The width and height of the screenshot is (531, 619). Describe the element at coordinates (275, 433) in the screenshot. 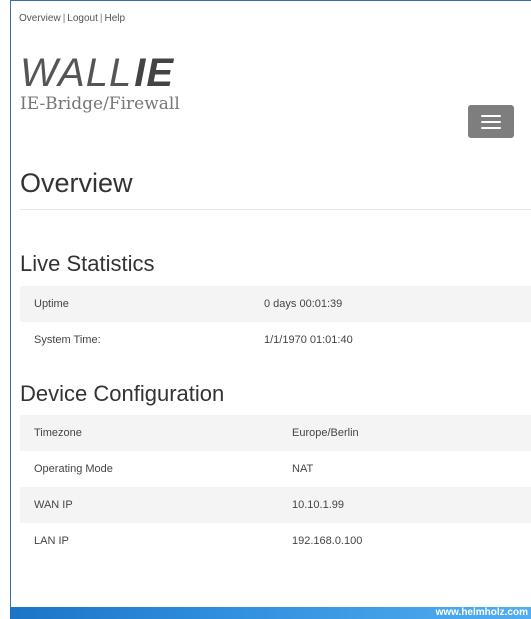

I see `table-row: Timezone Europe/Berlin` at that location.